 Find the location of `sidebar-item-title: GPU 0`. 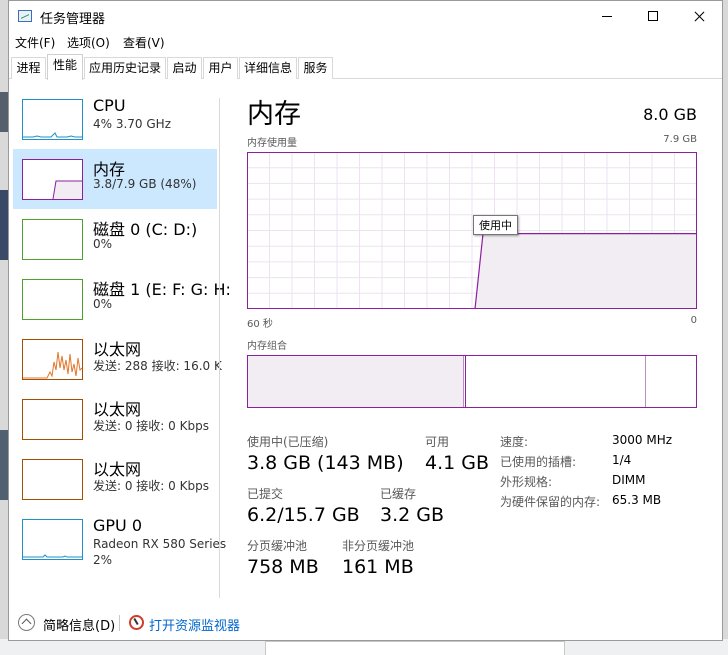

sidebar-item-title: GPU 0 is located at coordinates (118, 525).